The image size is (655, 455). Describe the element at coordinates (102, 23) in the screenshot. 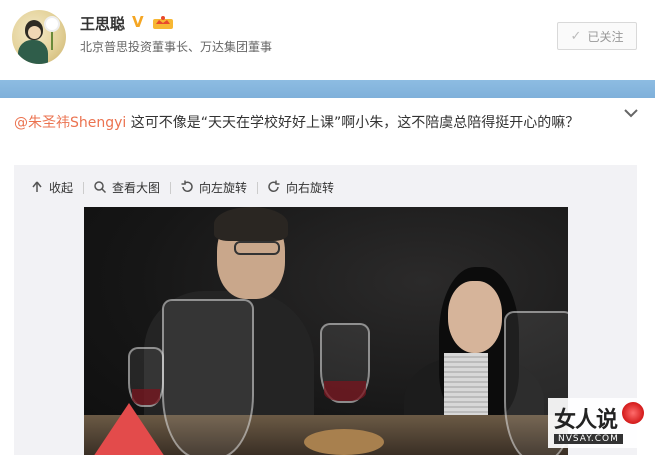

I see `profile-name: 王思聪` at that location.